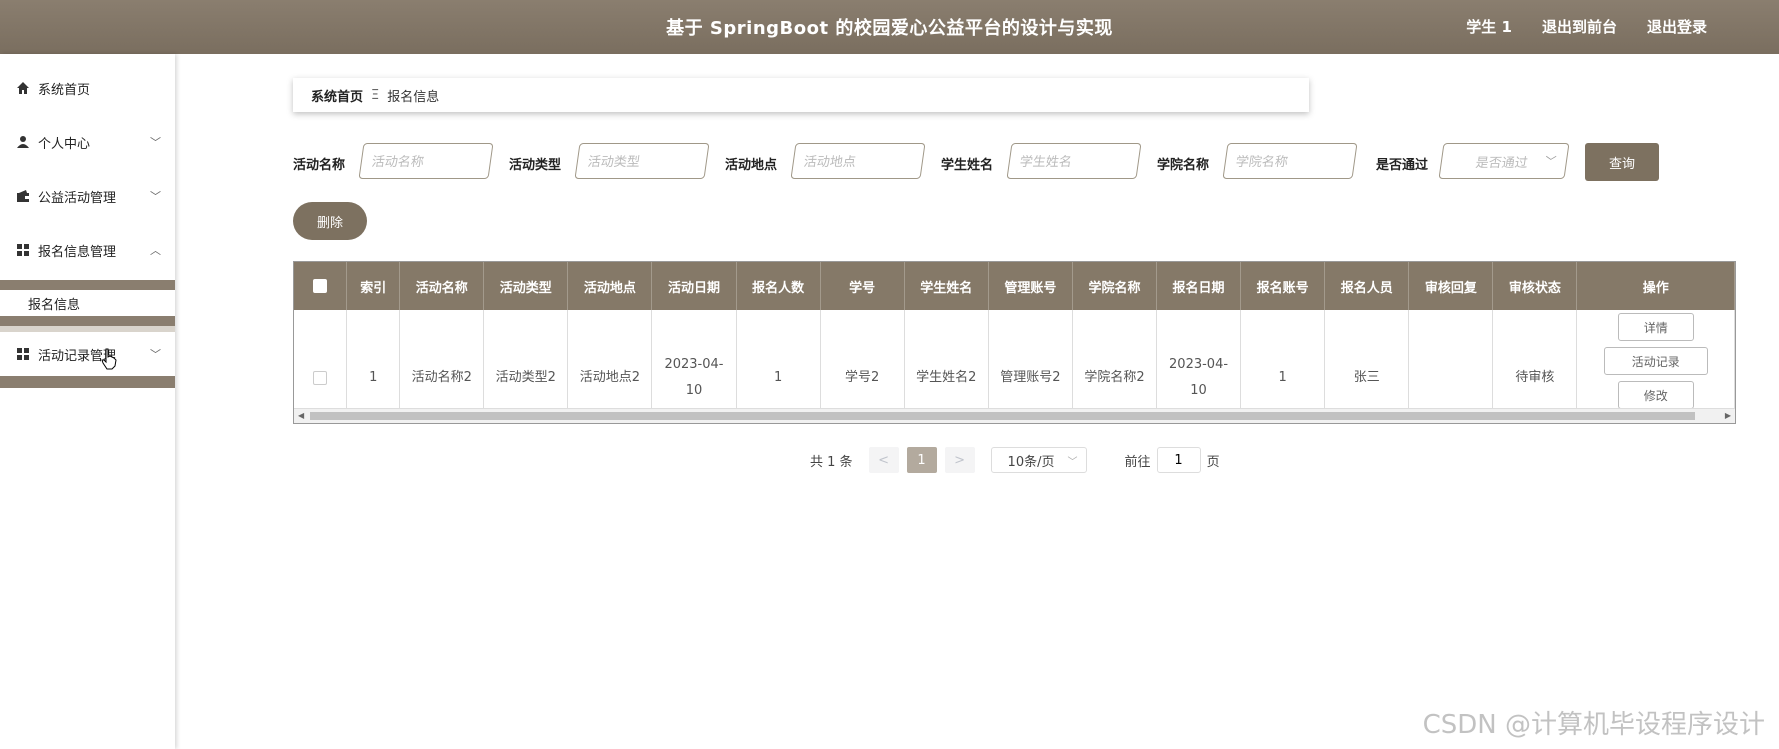 This screenshot has height=749, width=1779. What do you see at coordinates (442, 286) in the screenshot?
I see `column-header: 活动名称` at bounding box center [442, 286].